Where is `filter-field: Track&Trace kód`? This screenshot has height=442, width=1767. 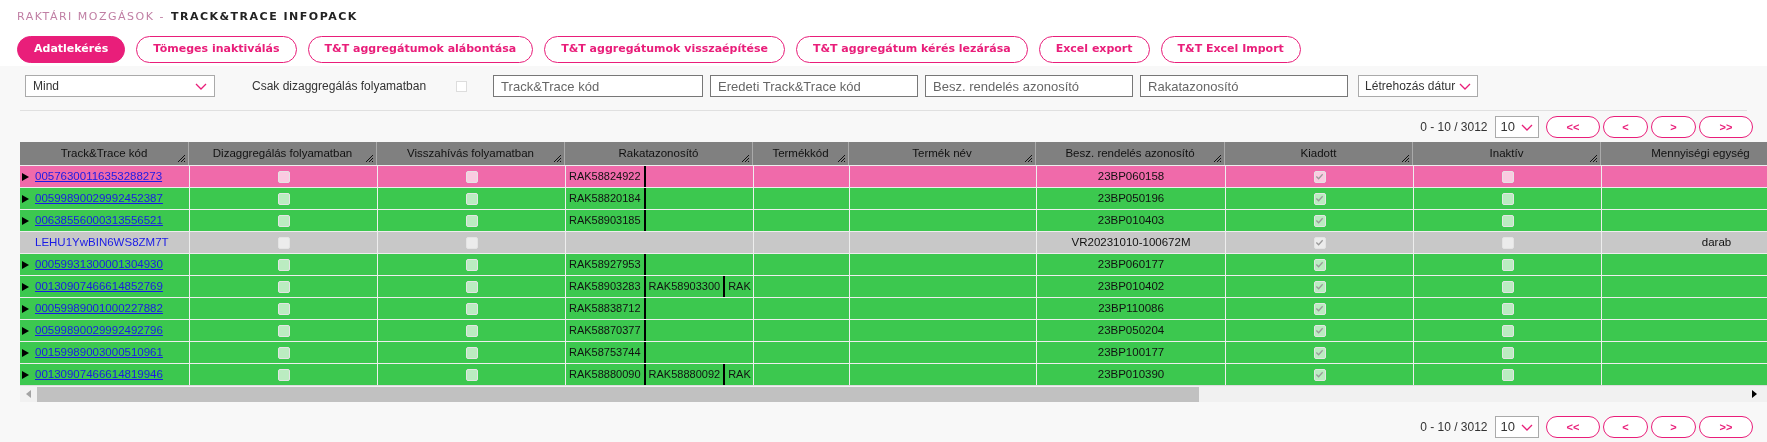 filter-field: Track&Trace kód is located at coordinates (598, 86).